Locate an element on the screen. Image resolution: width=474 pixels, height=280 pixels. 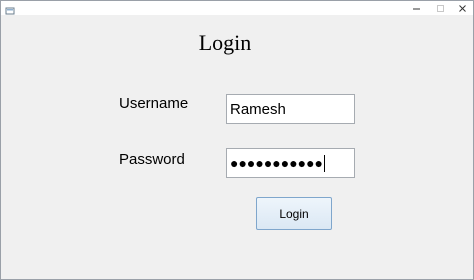
page-title: Login is located at coordinates (237, 43).